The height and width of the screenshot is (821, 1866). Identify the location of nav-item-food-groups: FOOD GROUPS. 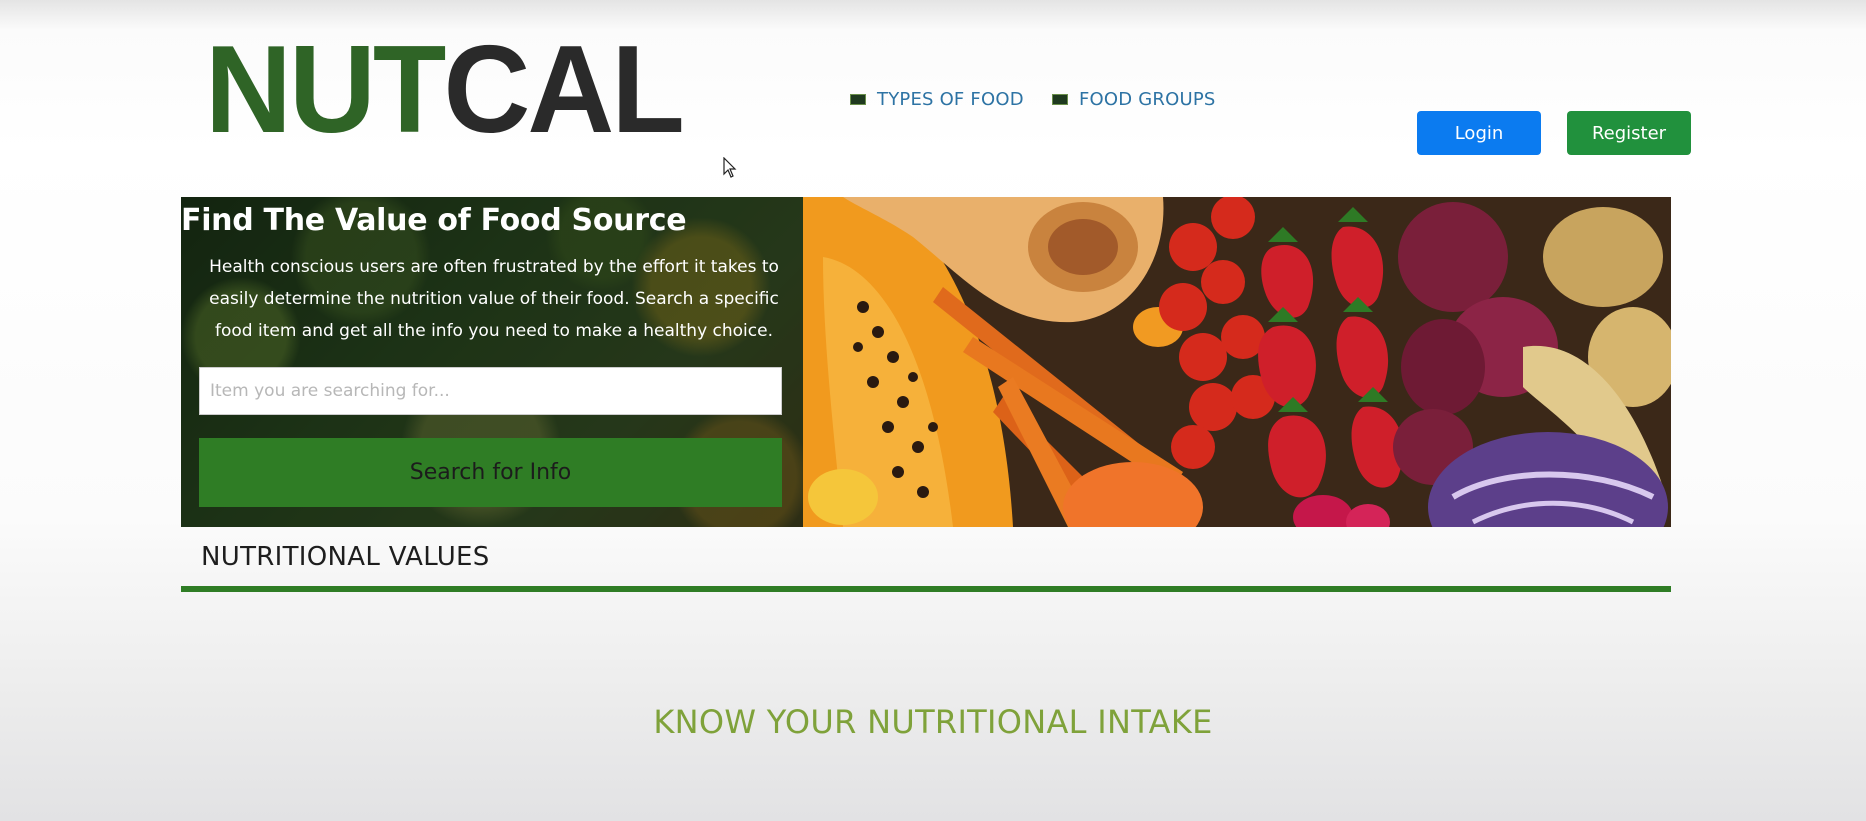
(1134, 99).